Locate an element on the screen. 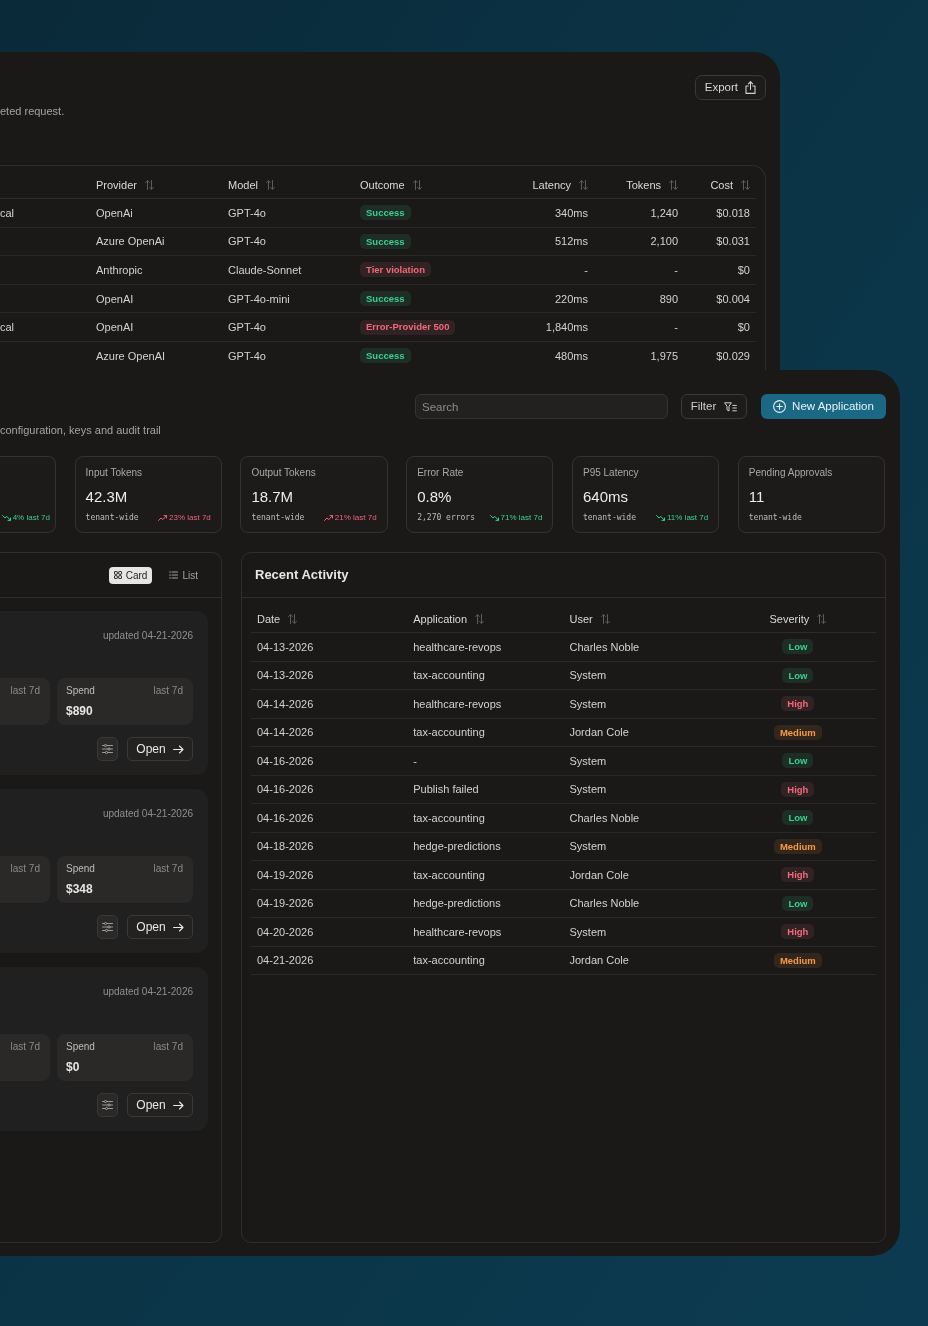 The height and width of the screenshot is (1326, 928). table-cell: OpenAi is located at coordinates (114, 212).